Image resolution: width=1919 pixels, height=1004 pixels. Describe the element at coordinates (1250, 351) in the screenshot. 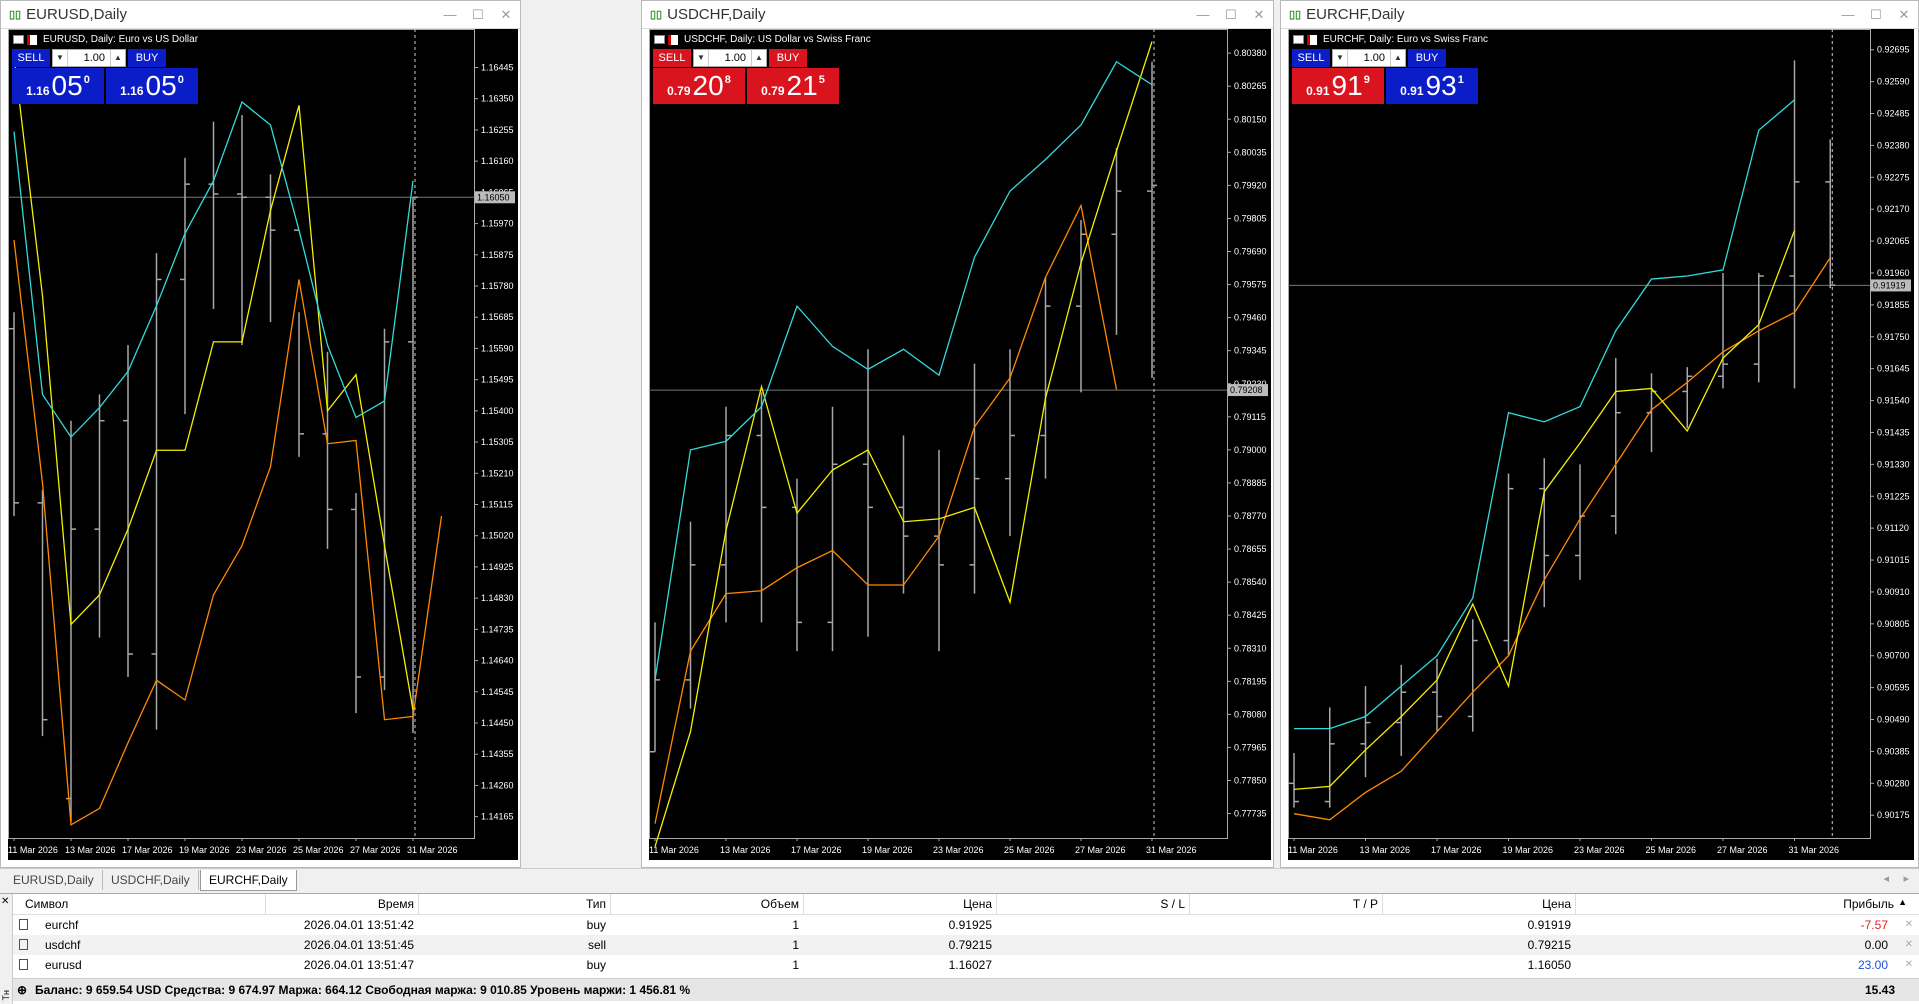

I see `price-tick-label: 0.79345` at that location.